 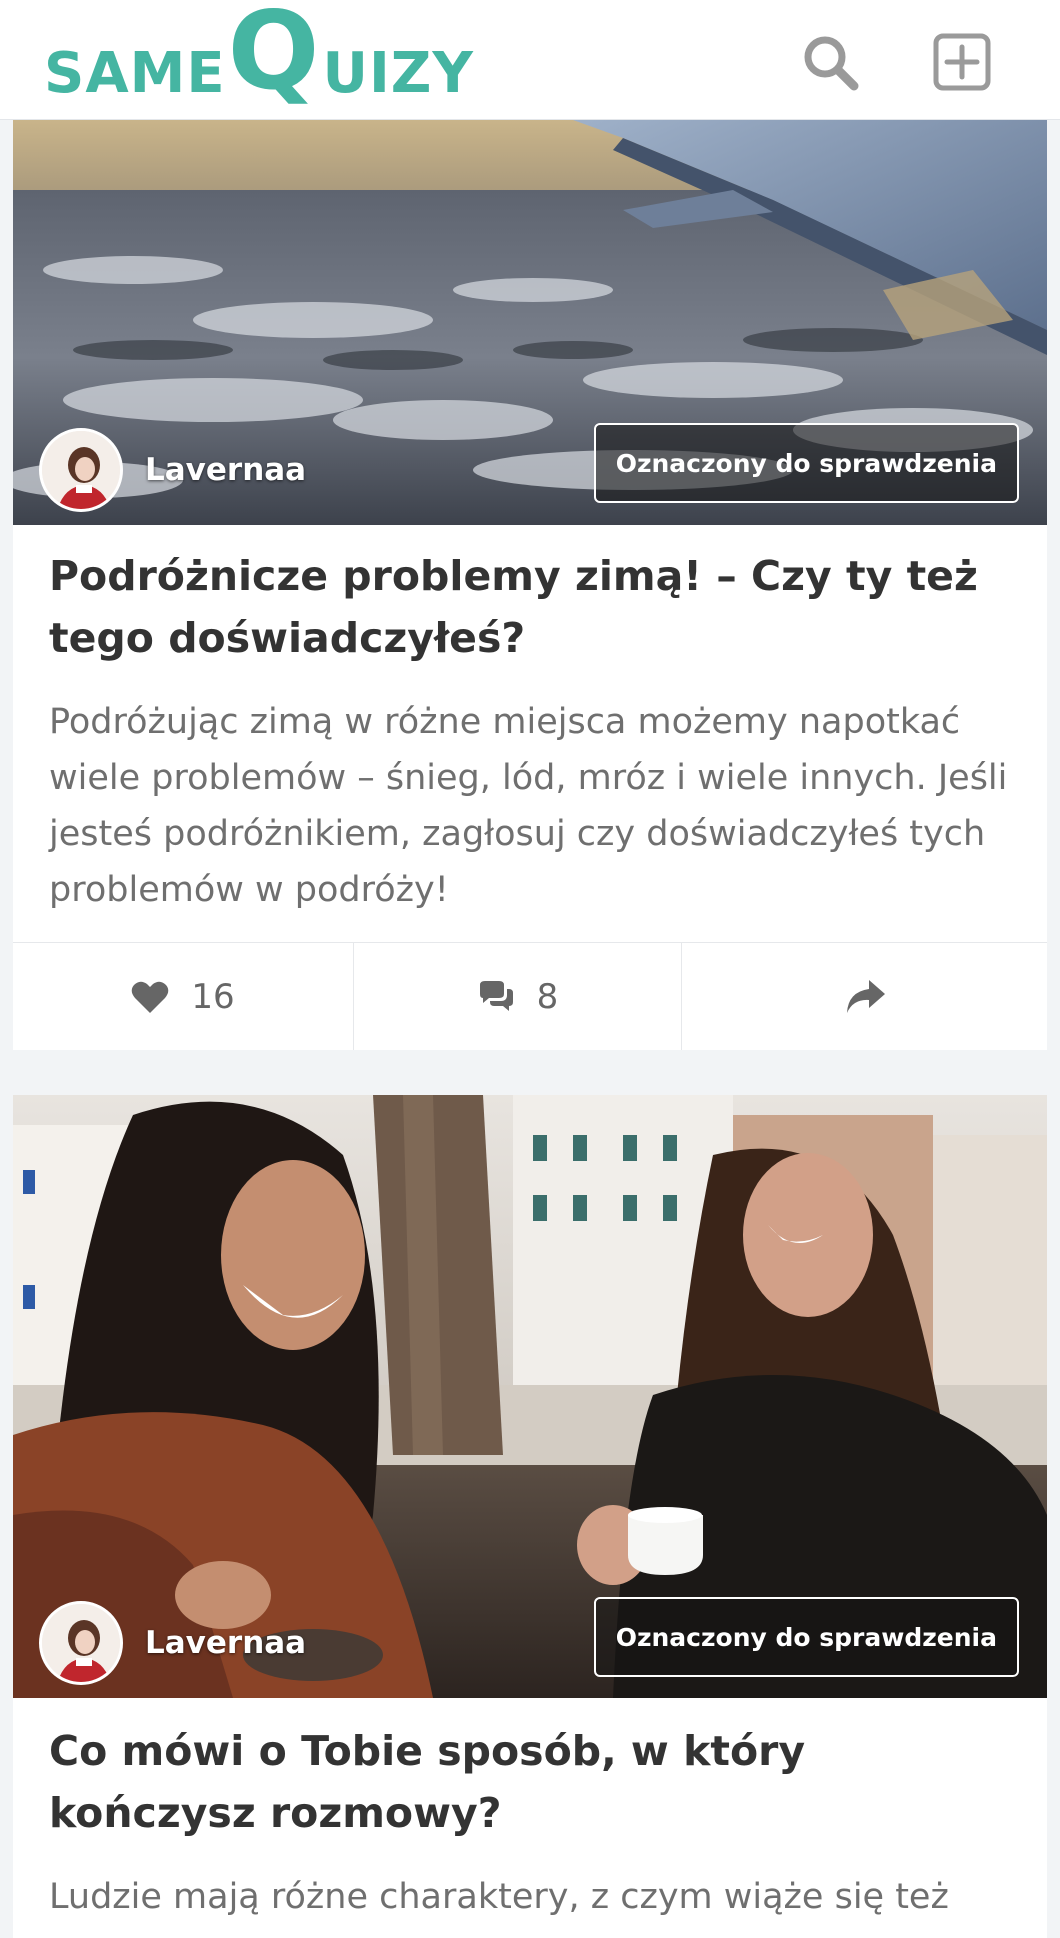 I want to click on comment-count: 8, so click(x=547, y=996).